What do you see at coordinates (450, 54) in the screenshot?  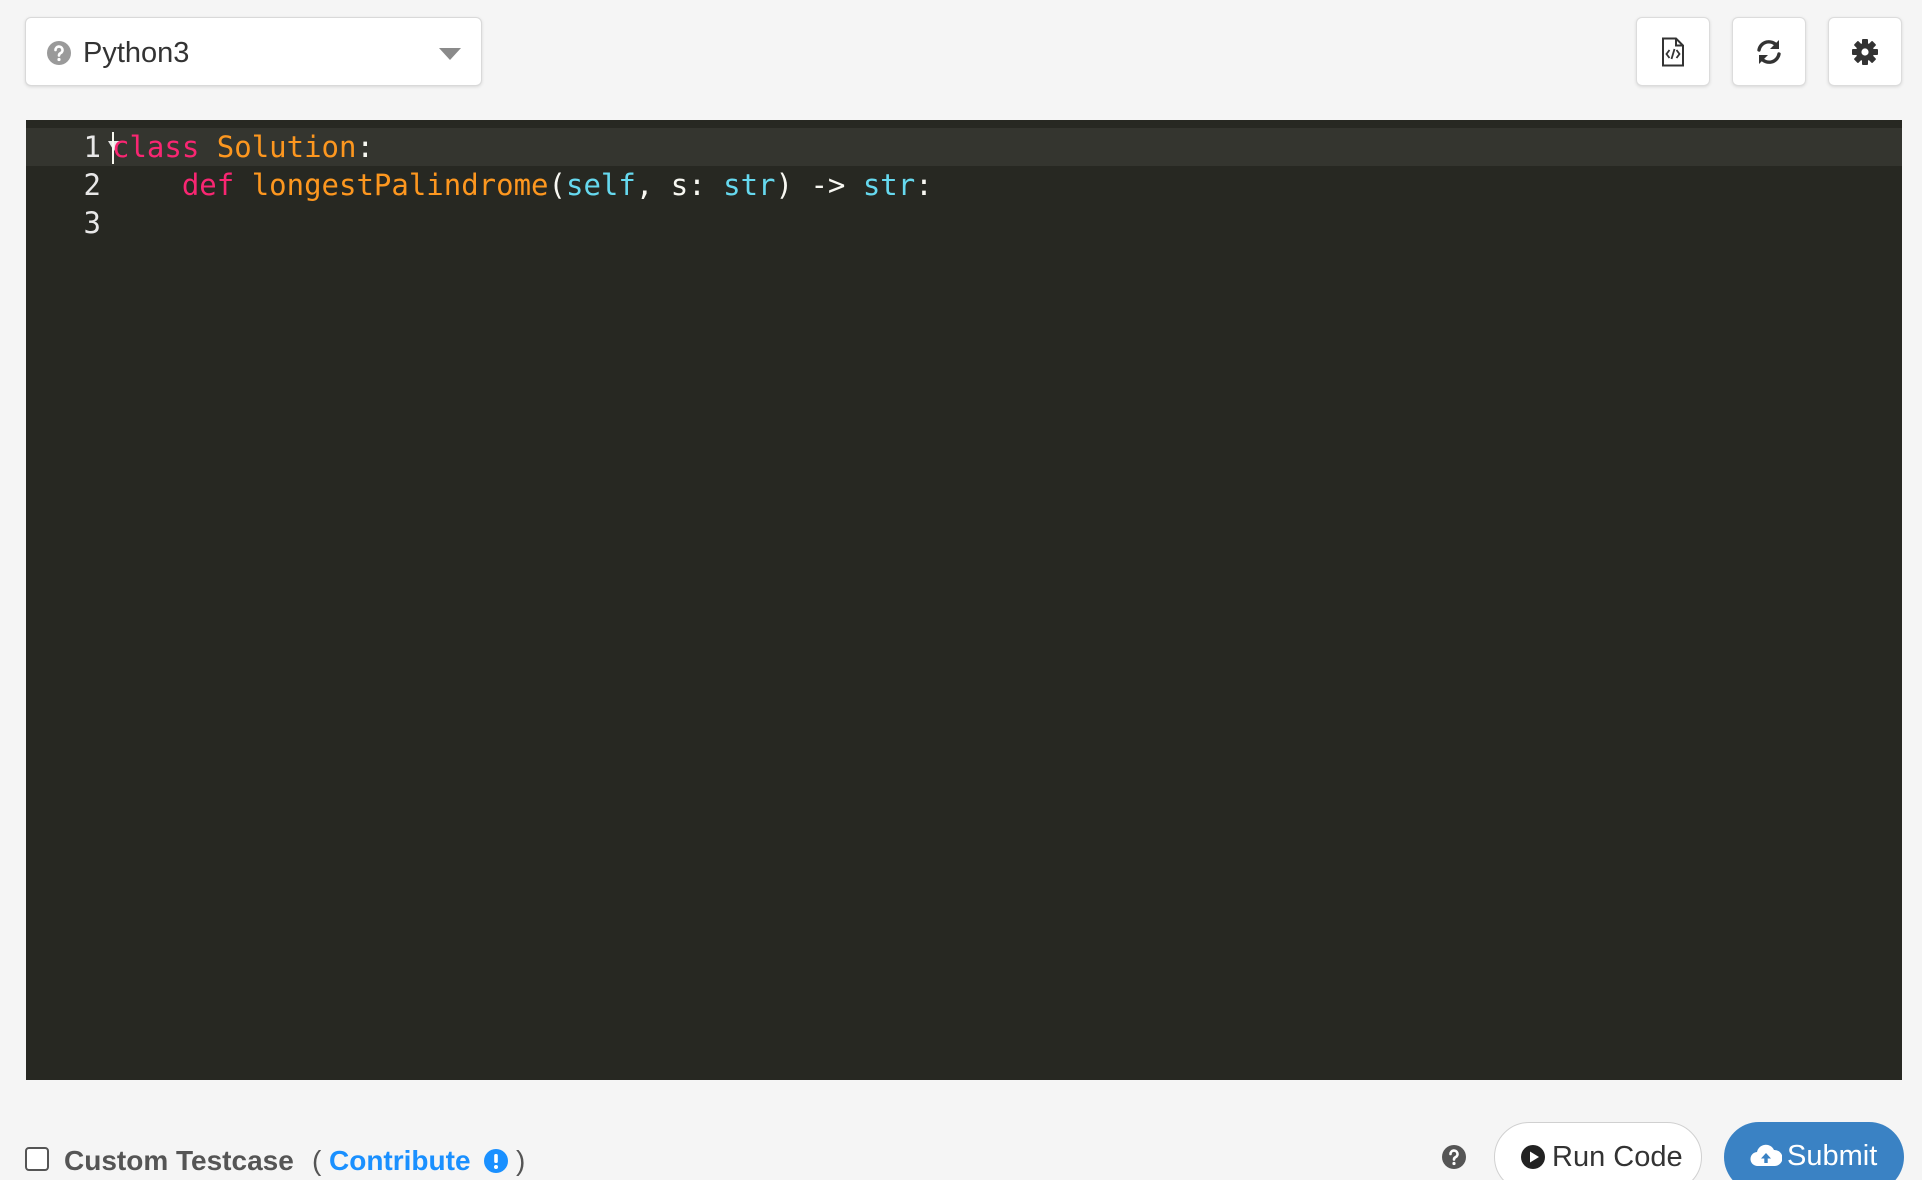 I see `caret-down-icon` at bounding box center [450, 54].